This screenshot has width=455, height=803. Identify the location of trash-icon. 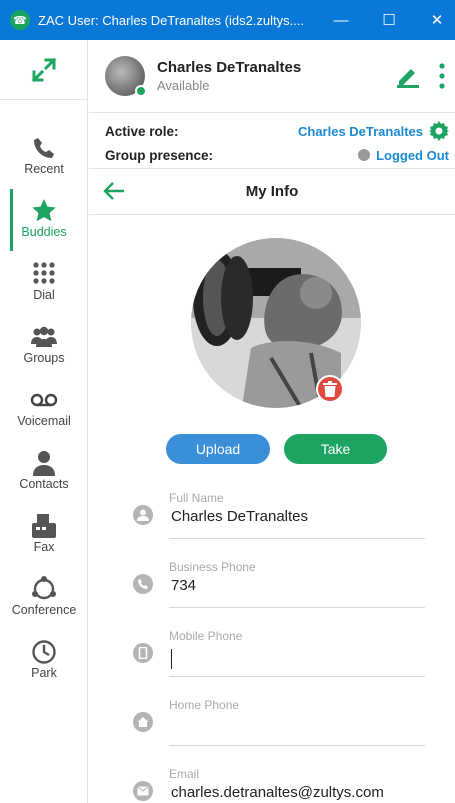
(330, 389).